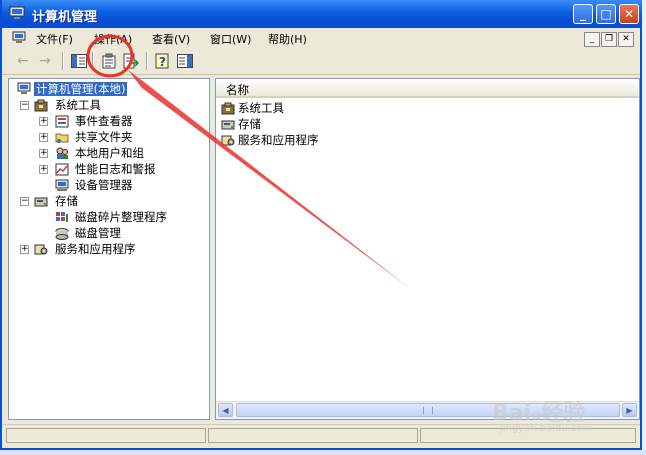  What do you see at coordinates (62, 138) in the screenshot?
I see `shared-folder-icon` at bounding box center [62, 138].